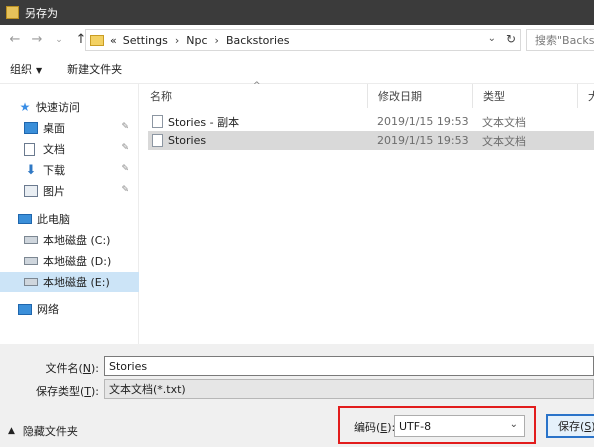 The width and height of the screenshot is (594, 447). Describe the element at coordinates (87, 391) in the screenshot. I see `filetype-accesskey: T` at that location.